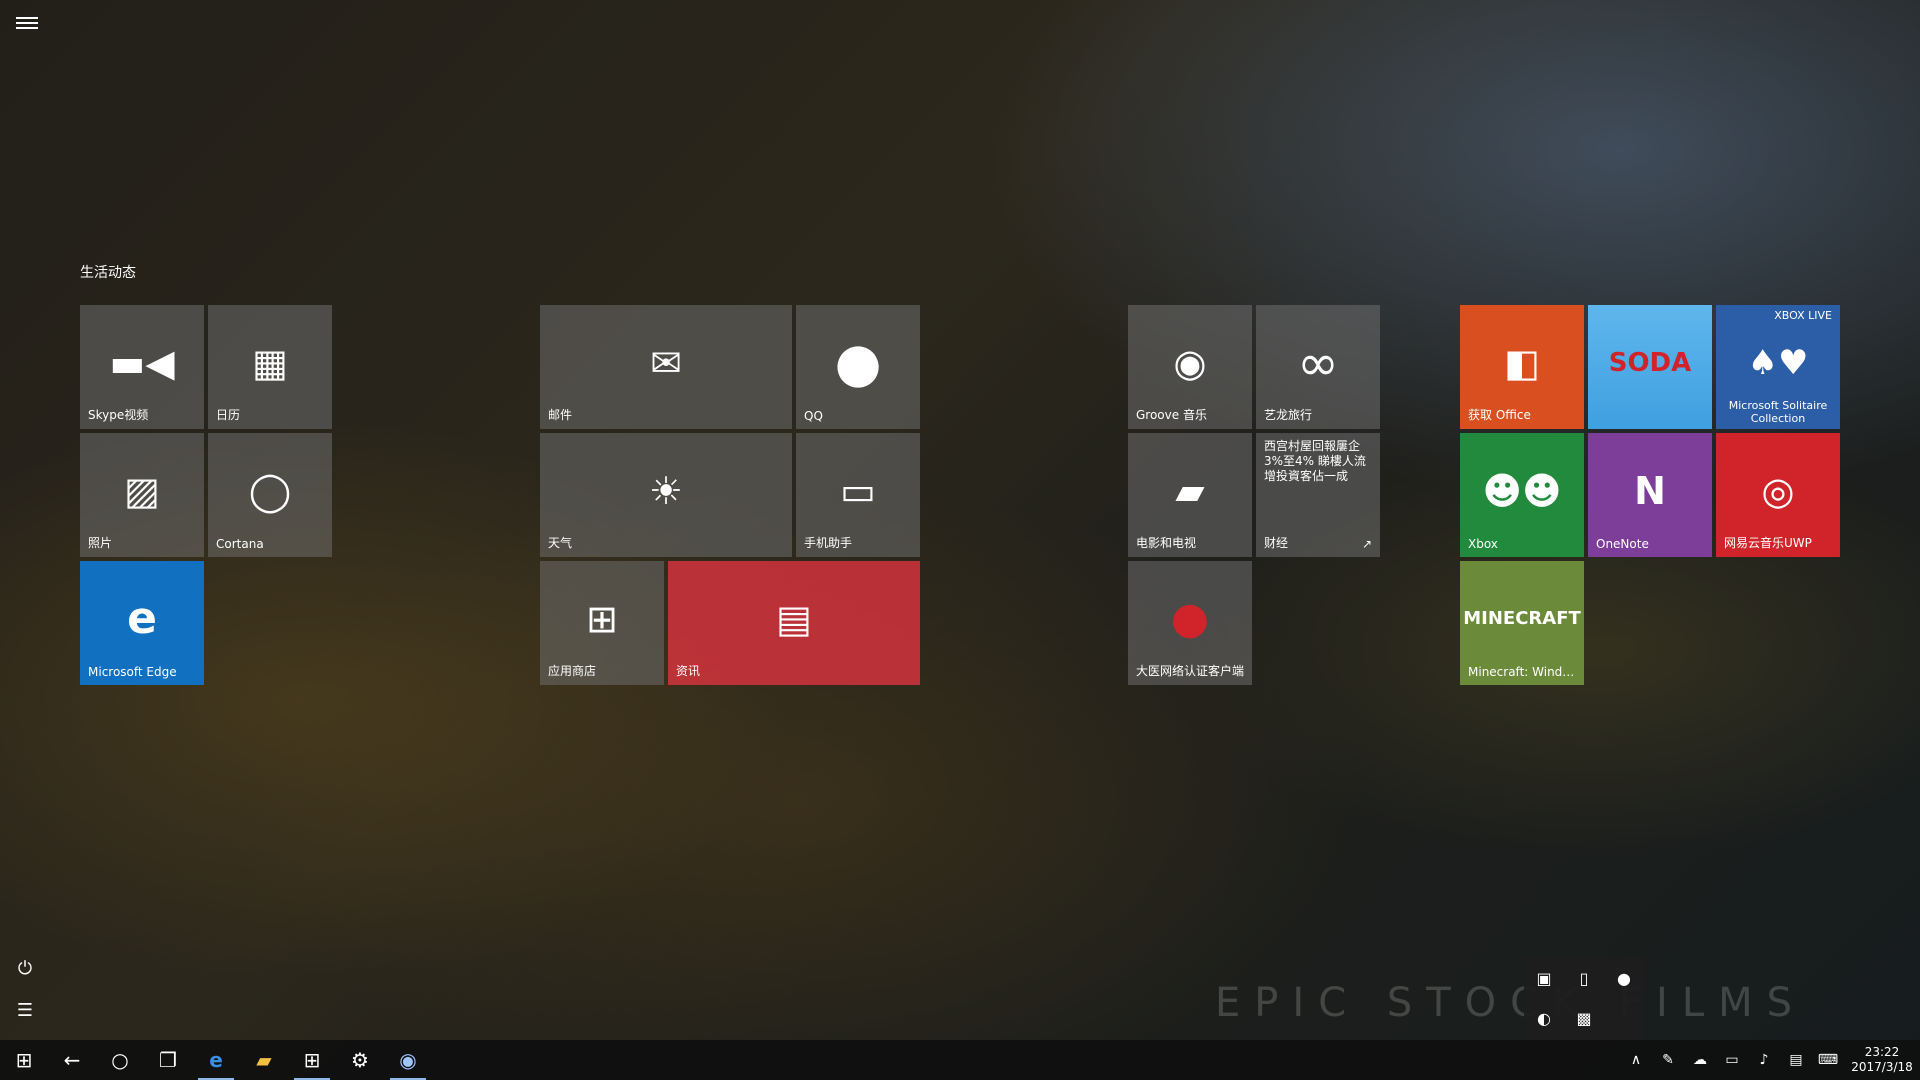 This screenshot has width=1920, height=1080. What do you see at coordinates (1190, 671) in the screenshot?
I see `tile-label: 大医网络认证客户端` at bounding box center [1190, 671].